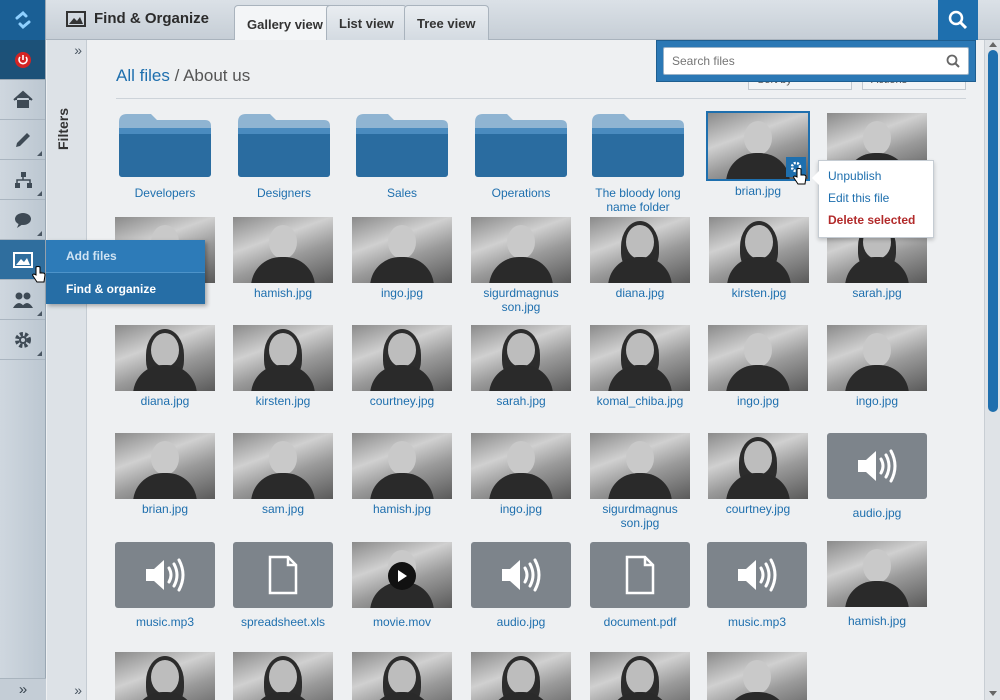 The height and width of the screenshot is (700, 1000). What do you see at coordinates (993, 231) in the screenshot?
I see `scrollbar-thumb` at bounding box center [993, 231].